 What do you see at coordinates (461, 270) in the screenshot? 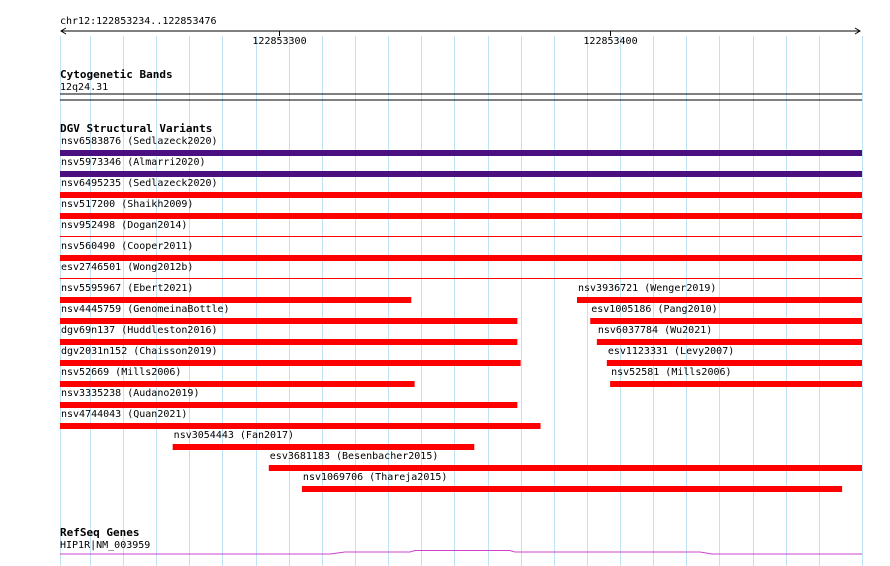
I see `dgv-variant: esv2746501 (Wong2012b)` at bounding box center [461, 270].